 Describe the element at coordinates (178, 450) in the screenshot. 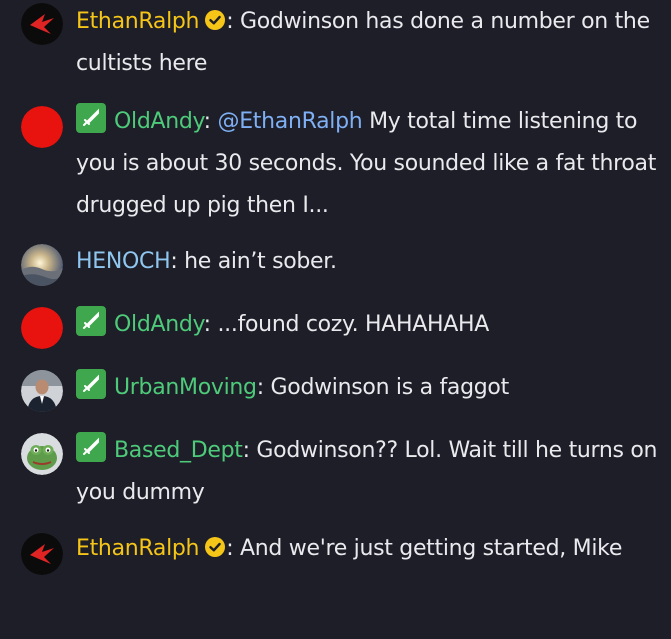

I see `username: Based_Dept` at that location.